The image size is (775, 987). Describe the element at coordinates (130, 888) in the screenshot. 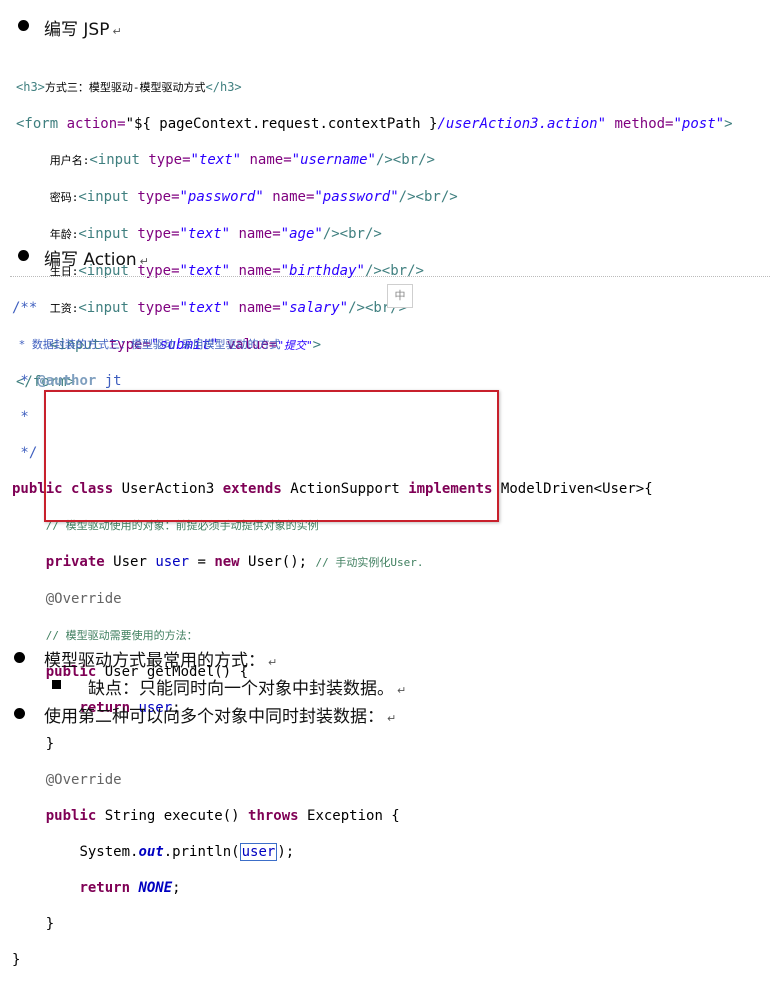

I see `code-line: return NONE;` at that location.